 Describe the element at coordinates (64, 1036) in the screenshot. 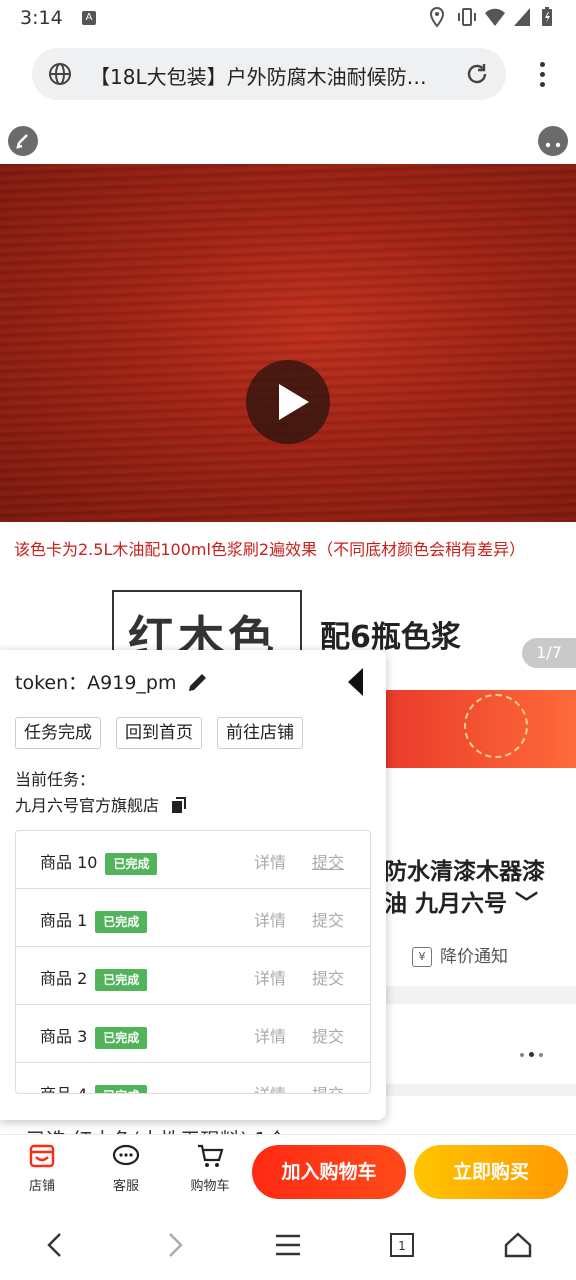

I see `task-name: 商品 3` at that location.